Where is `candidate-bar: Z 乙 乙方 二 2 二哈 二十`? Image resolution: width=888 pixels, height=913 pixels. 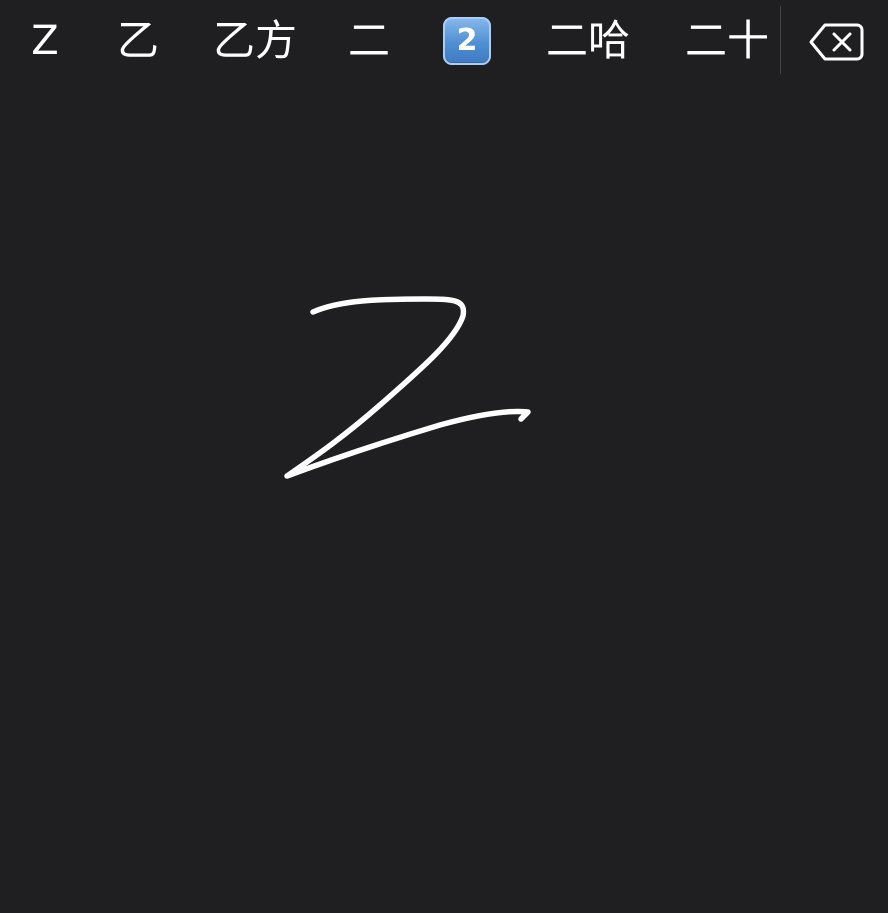 candidate-bar: Z 乙 乙方 二 2 二哈 二十 is located at coordinates (444, 42).